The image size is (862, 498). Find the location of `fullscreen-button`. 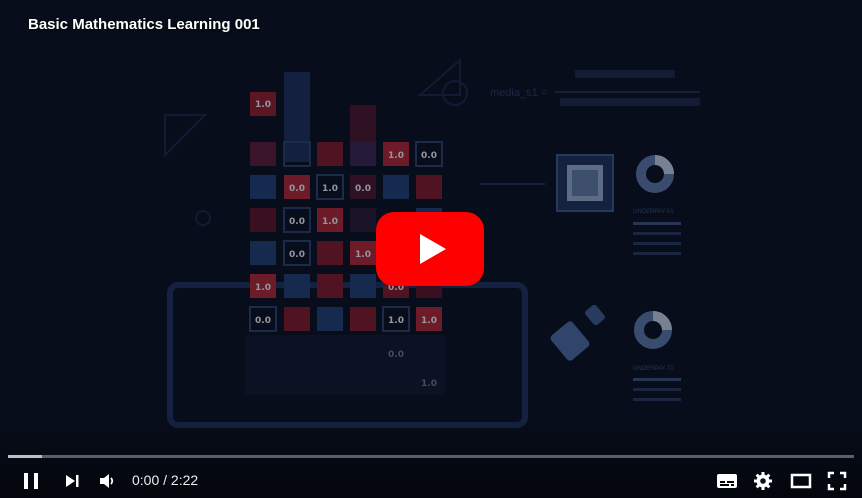

fullscreen-button is located at coordinates (837, 481).